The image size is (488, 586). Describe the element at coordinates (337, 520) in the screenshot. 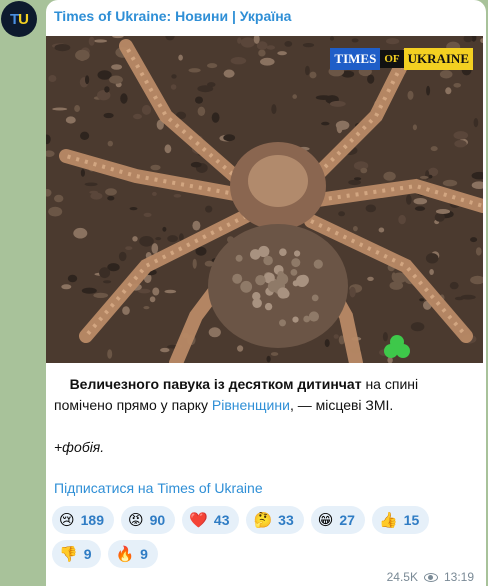

I see `reaction-grinning: 😁 27` at that location.